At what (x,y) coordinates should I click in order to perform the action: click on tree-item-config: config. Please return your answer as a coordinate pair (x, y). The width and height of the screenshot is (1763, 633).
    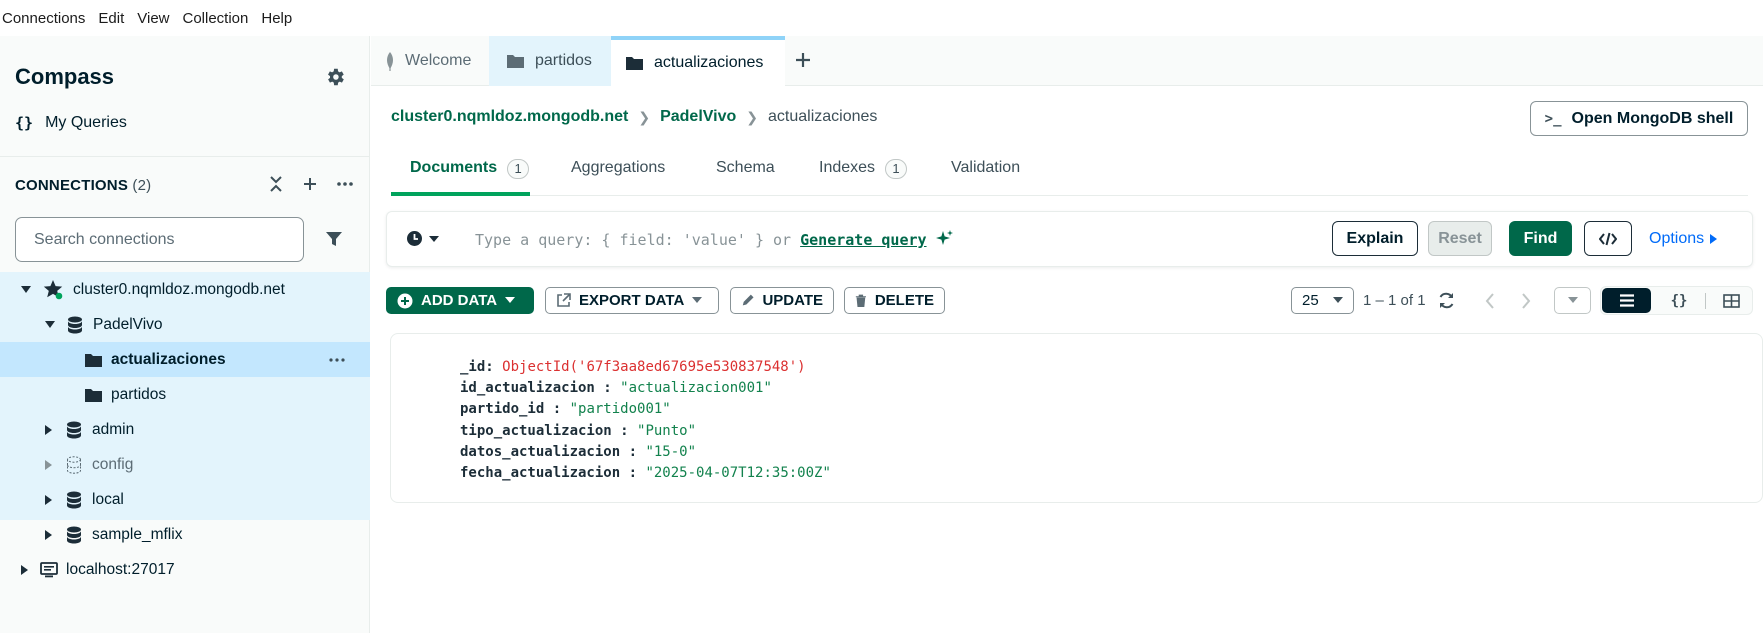
    Looking at the image, I should click on (185, 464).